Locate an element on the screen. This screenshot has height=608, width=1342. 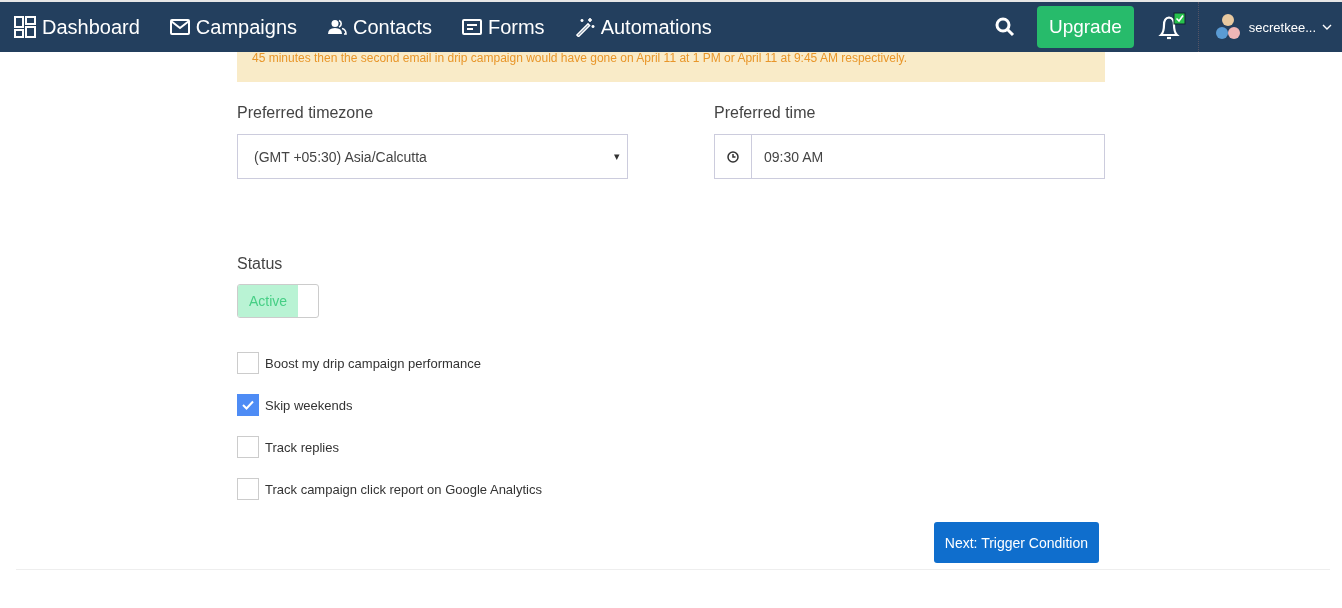
timezone-select: (GMT +05:30) Asia/Calcutta ▾ is located at coordinates (432, 156).